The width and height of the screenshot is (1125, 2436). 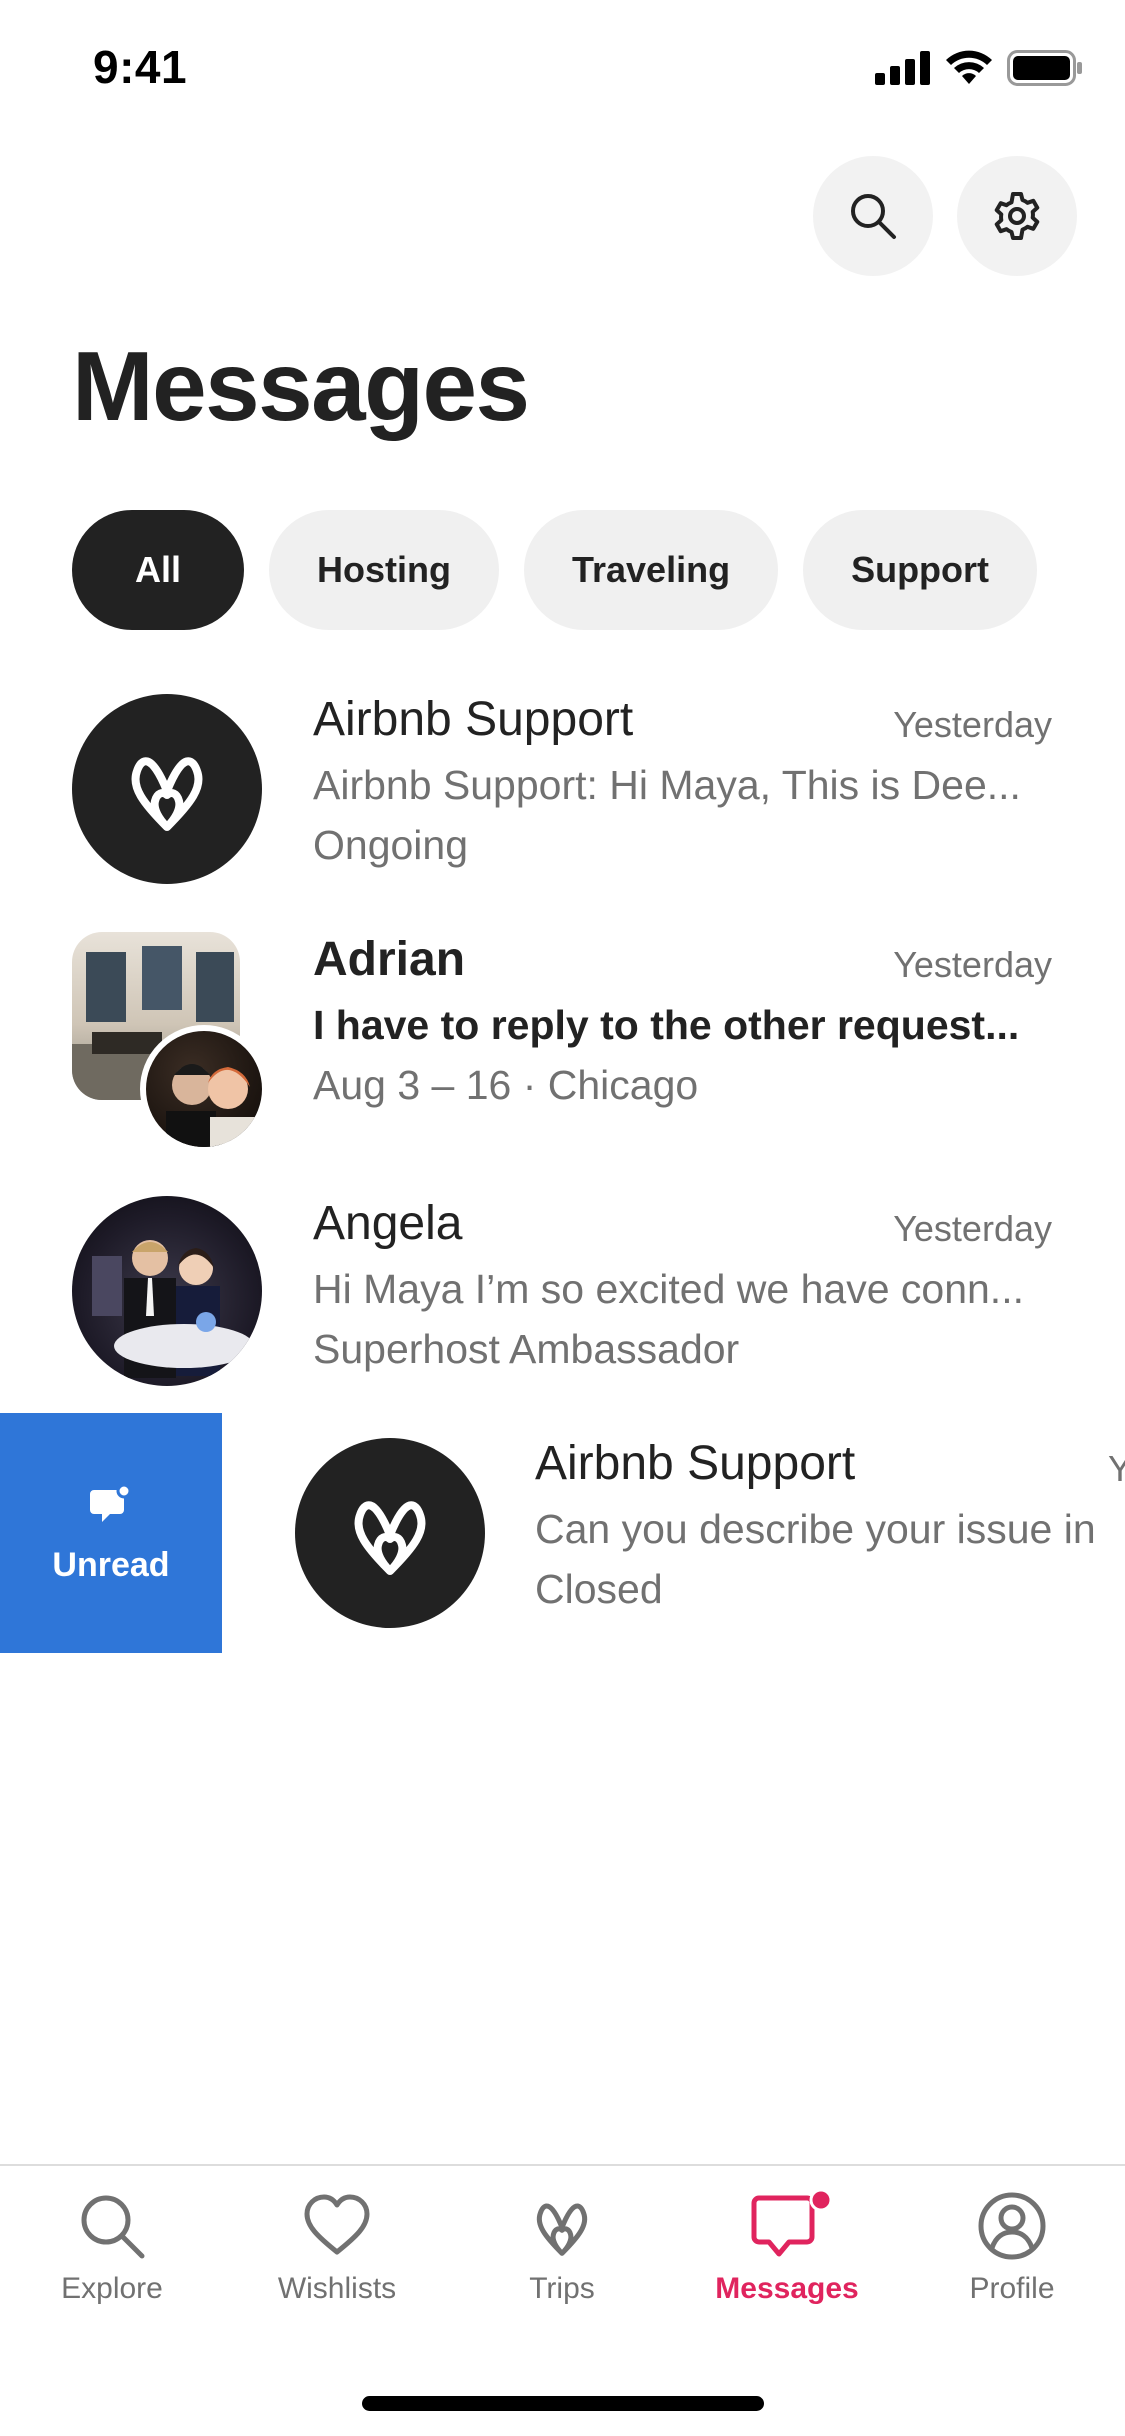 I want to click on battery-icon, so click(x=1044, y=68).